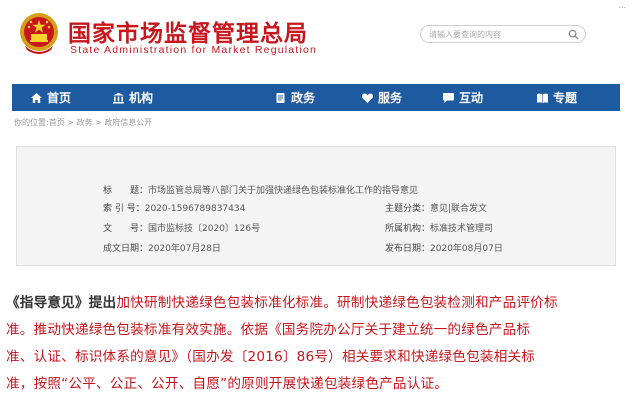 The image size is (632, 420). I want to click on info-row-title: 标 题：市场监管总局等八部门关于加强快递绿色包装标准化工作的指导意见, so click(260, 189).